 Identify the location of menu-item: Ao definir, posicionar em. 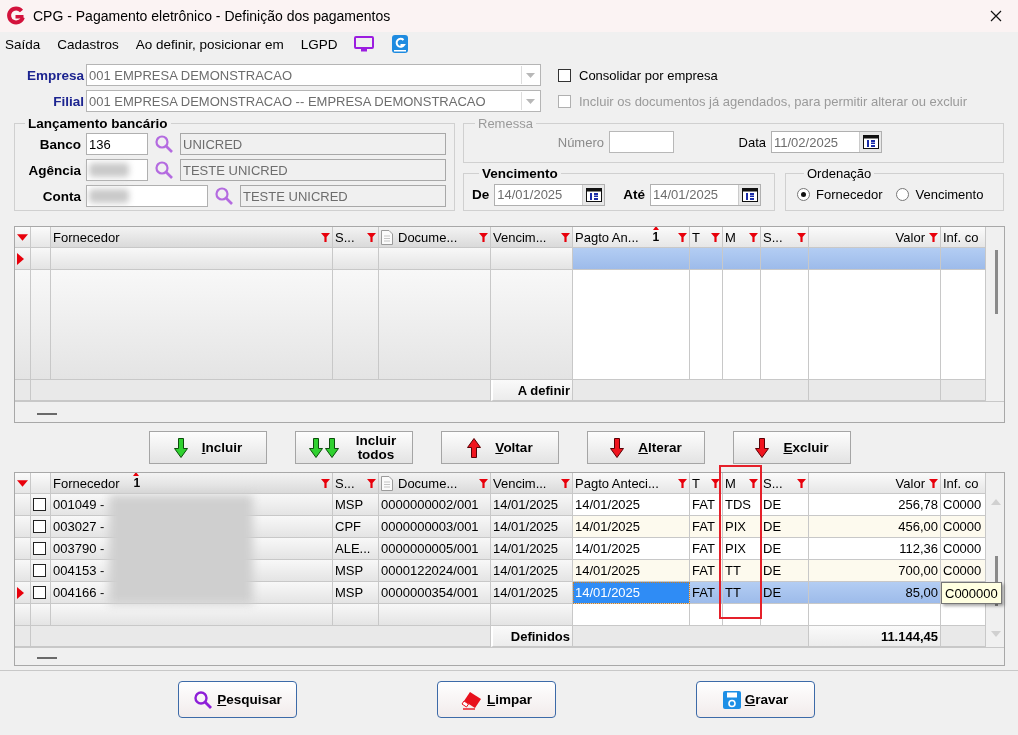
(209, 44).